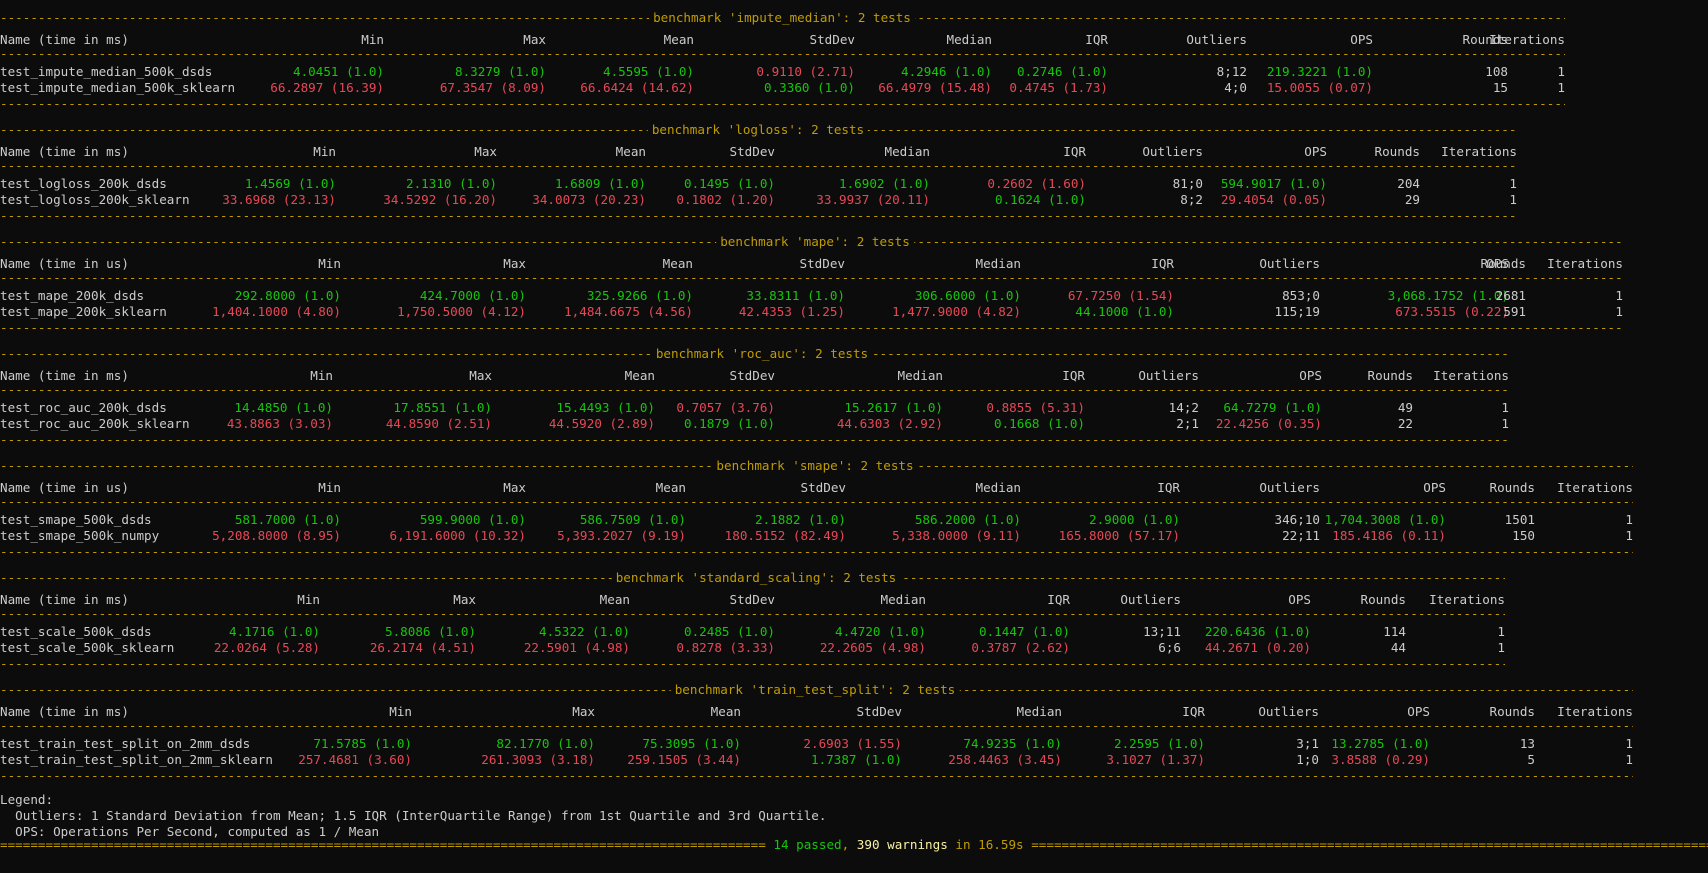 The width and height of the screenshot is (1708, 873). Describe the element at coordinates (327, 87) in the screenshot. I see `cell-min: 66.2897 (16.39)` at that location.